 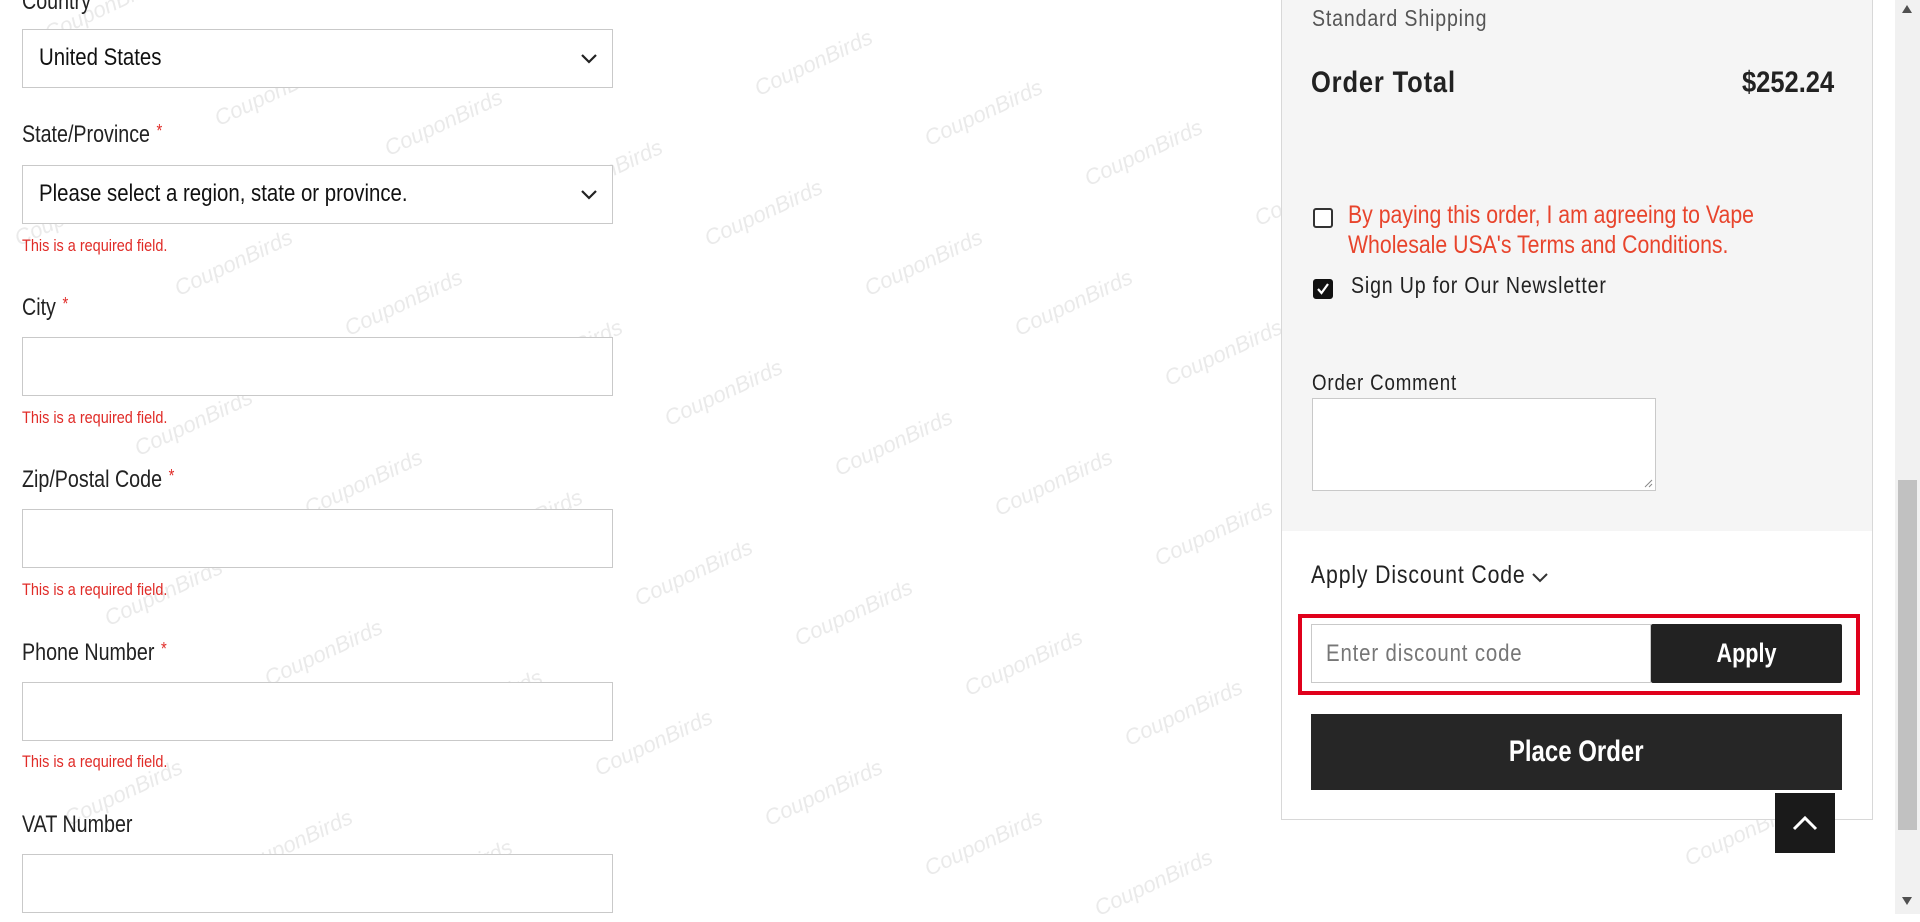 I want to click on apply-discount-toggle: Apply Discount Code, so click(x=1418, y=575).